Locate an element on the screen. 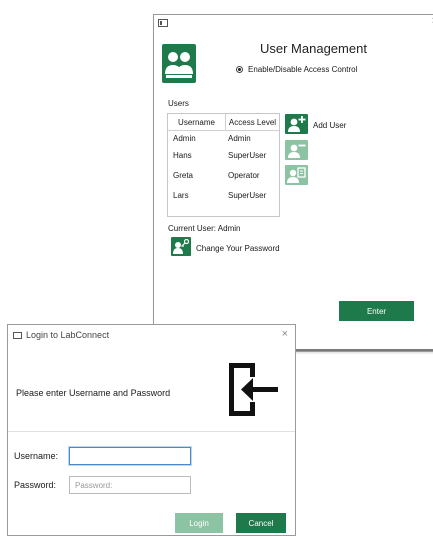 This screenshot has height=536, width=433. table-header: Username Access Level is located at coordinates (223, 122).